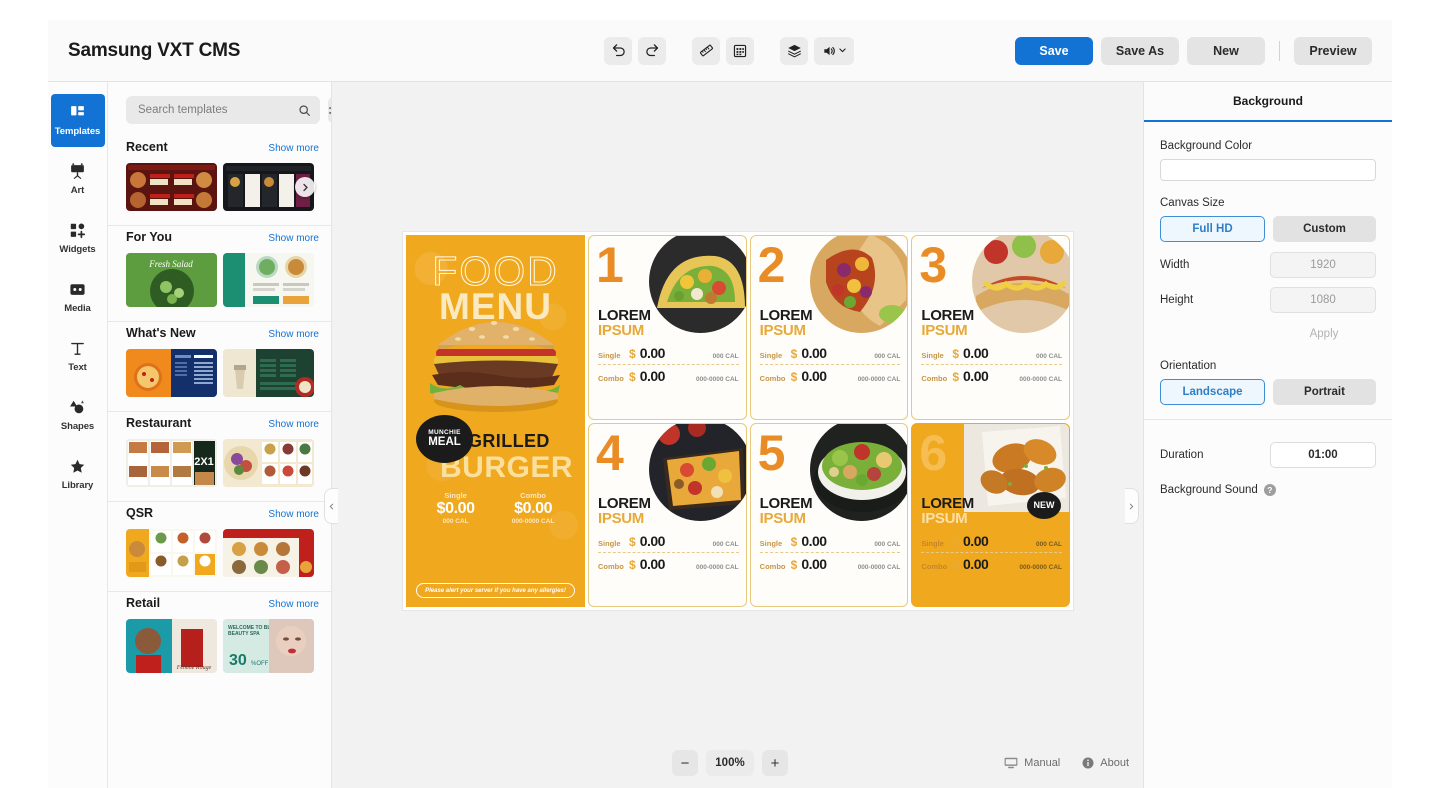 The width and height of the screenshot is (1440, 788). Describe the element at coordinates (1048, 356) in the screenshot. I see `single-calories: 000 CAL` at that location.